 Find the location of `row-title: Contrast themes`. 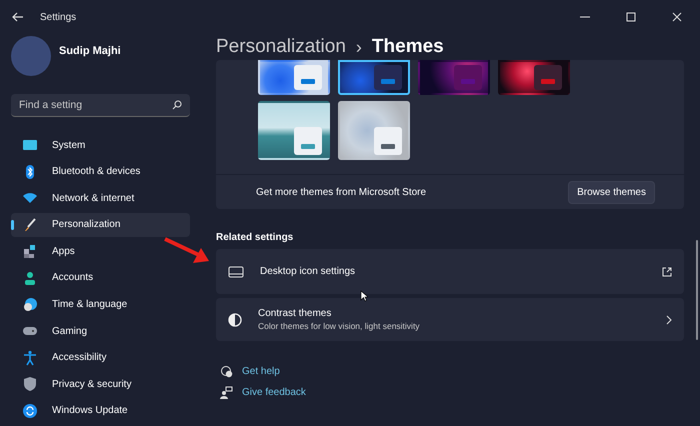

row-title: Contrast themes is located at coordinates (295, 313).